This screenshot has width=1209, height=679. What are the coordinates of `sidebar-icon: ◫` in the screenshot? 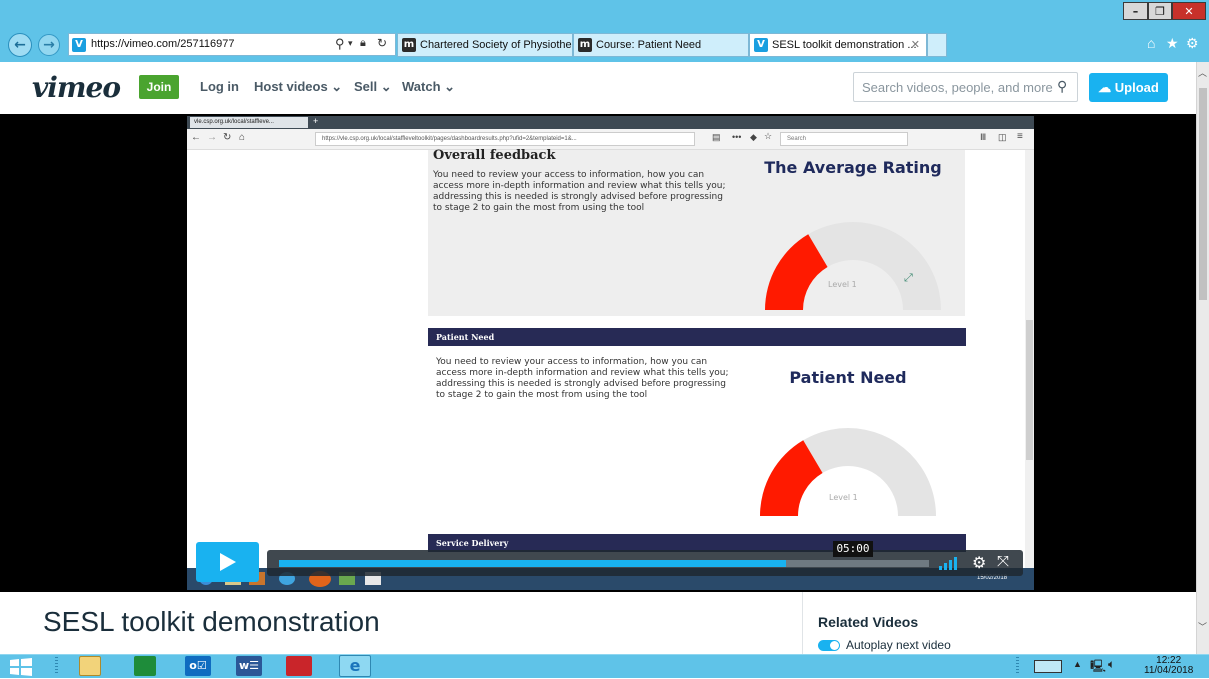 It's located at (1002, 137).